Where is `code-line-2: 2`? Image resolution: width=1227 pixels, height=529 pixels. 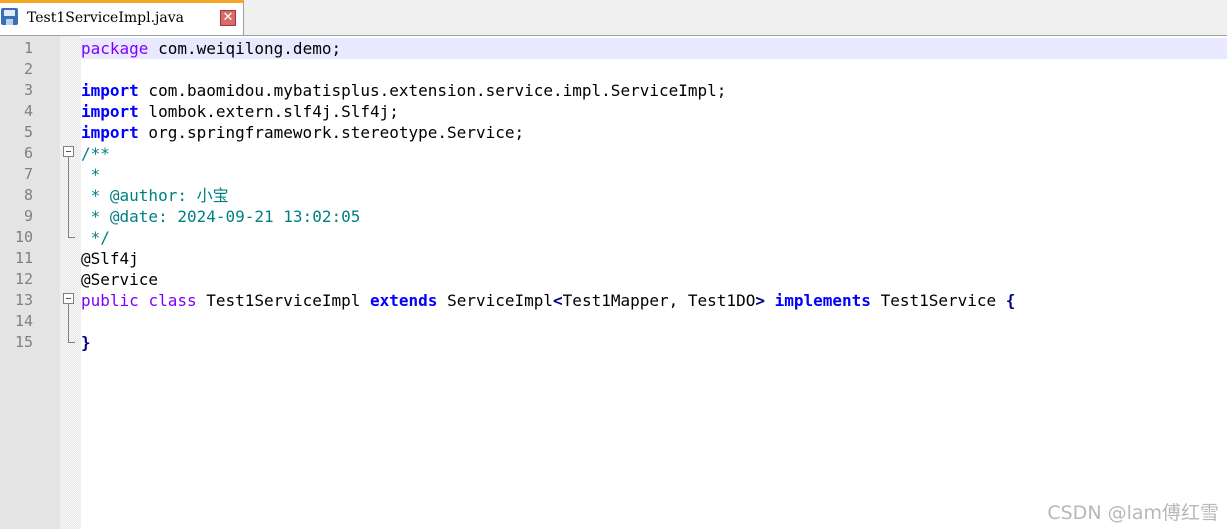
code-line-2: 2 is located at coordinates (613, 69).